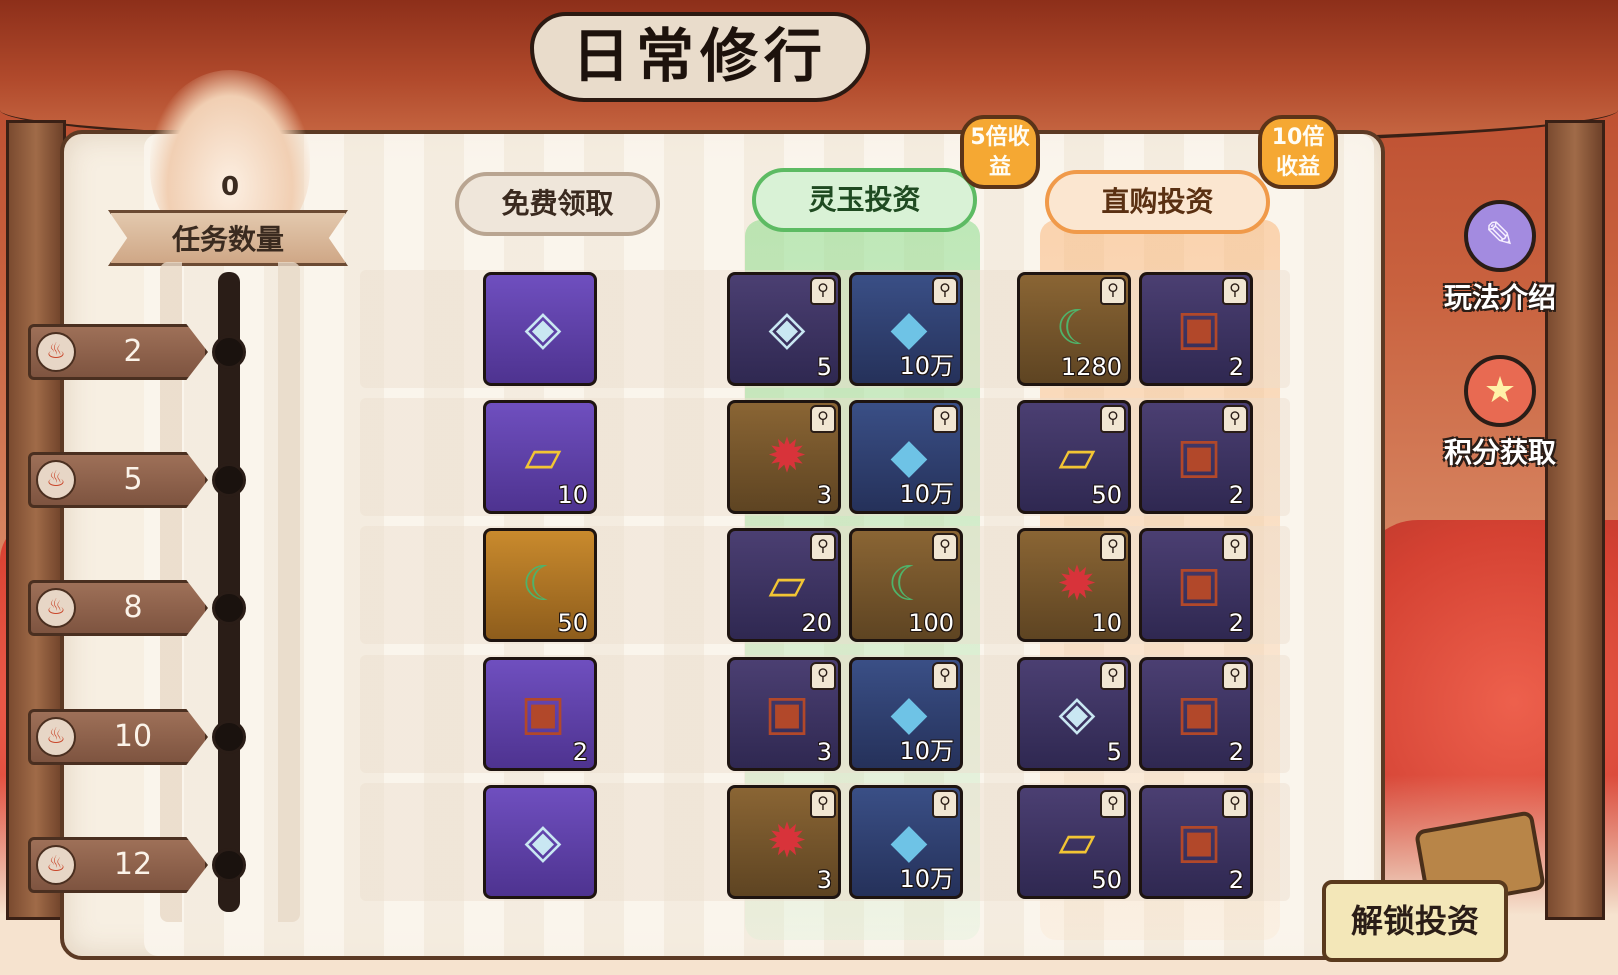  Describe the element at coordinates (784, 585) in the screenshot. I see `reward-slot-scroll: ▱ 20 ⚲` at that location.